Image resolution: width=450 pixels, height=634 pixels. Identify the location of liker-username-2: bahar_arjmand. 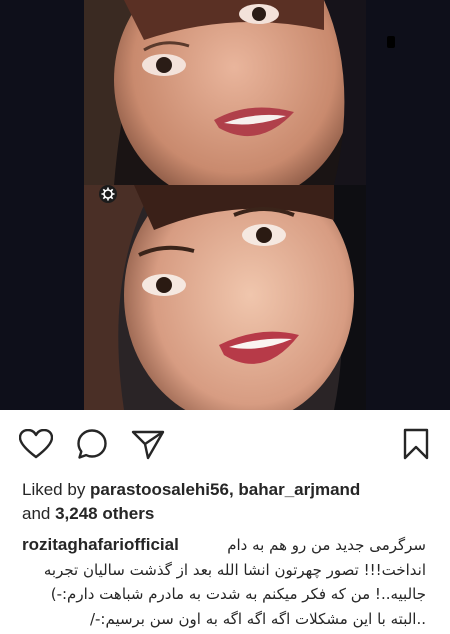
(299, 489).